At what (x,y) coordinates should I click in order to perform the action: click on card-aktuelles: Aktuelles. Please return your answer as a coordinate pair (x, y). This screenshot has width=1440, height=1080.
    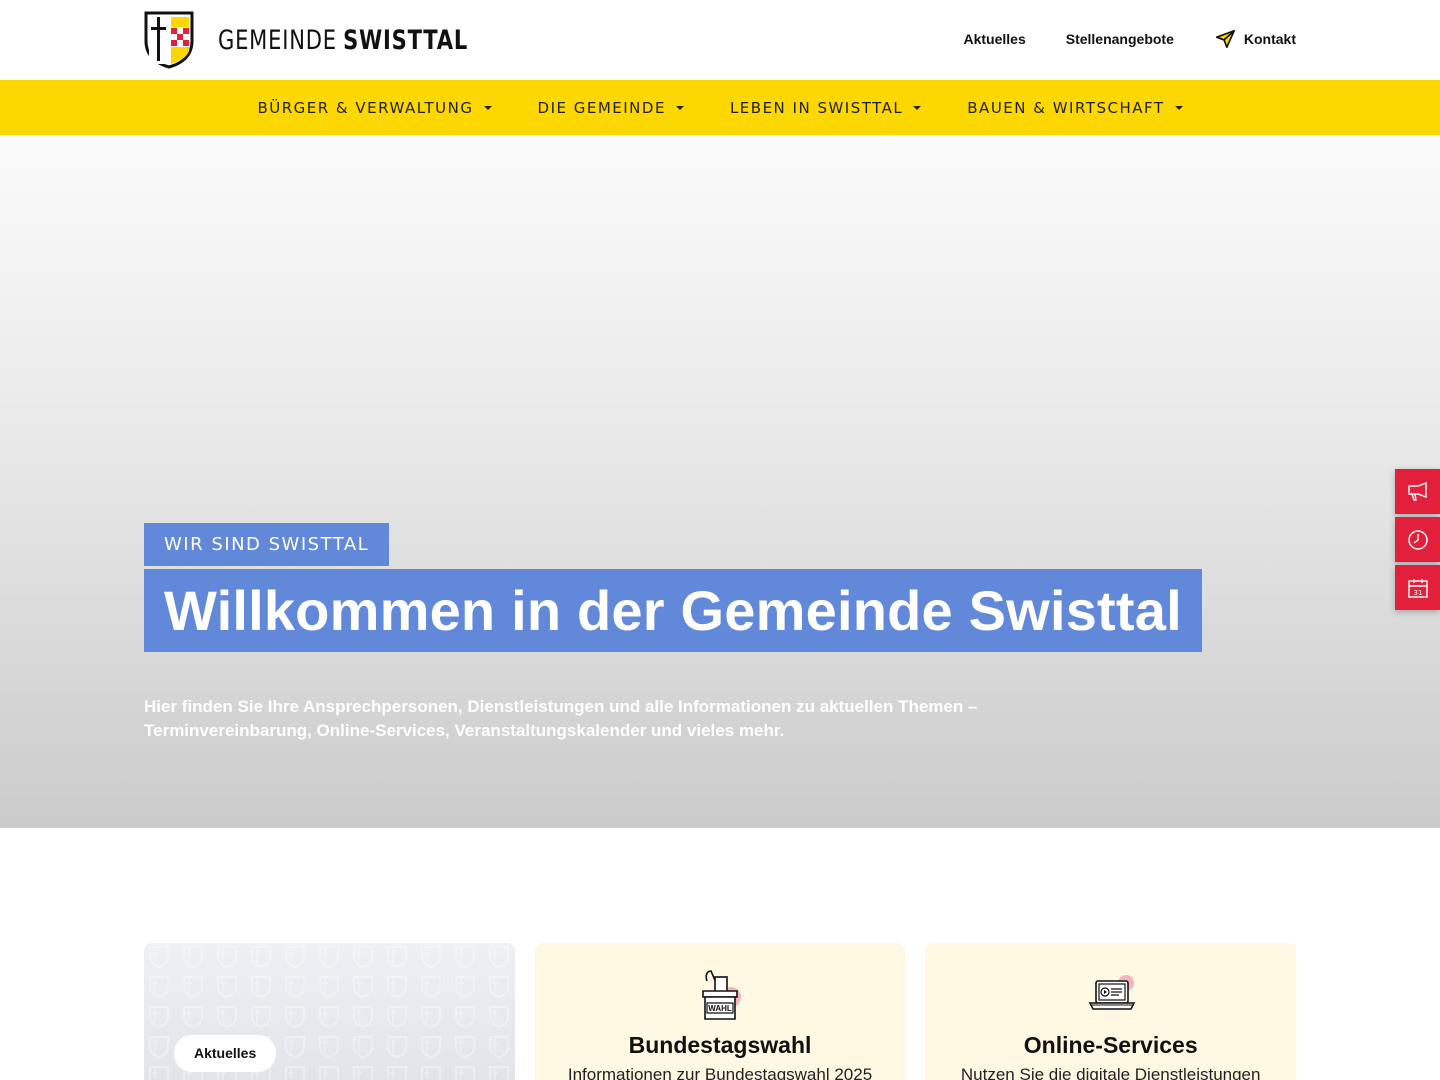
    Looking at the image, I should click on (329, 1011).